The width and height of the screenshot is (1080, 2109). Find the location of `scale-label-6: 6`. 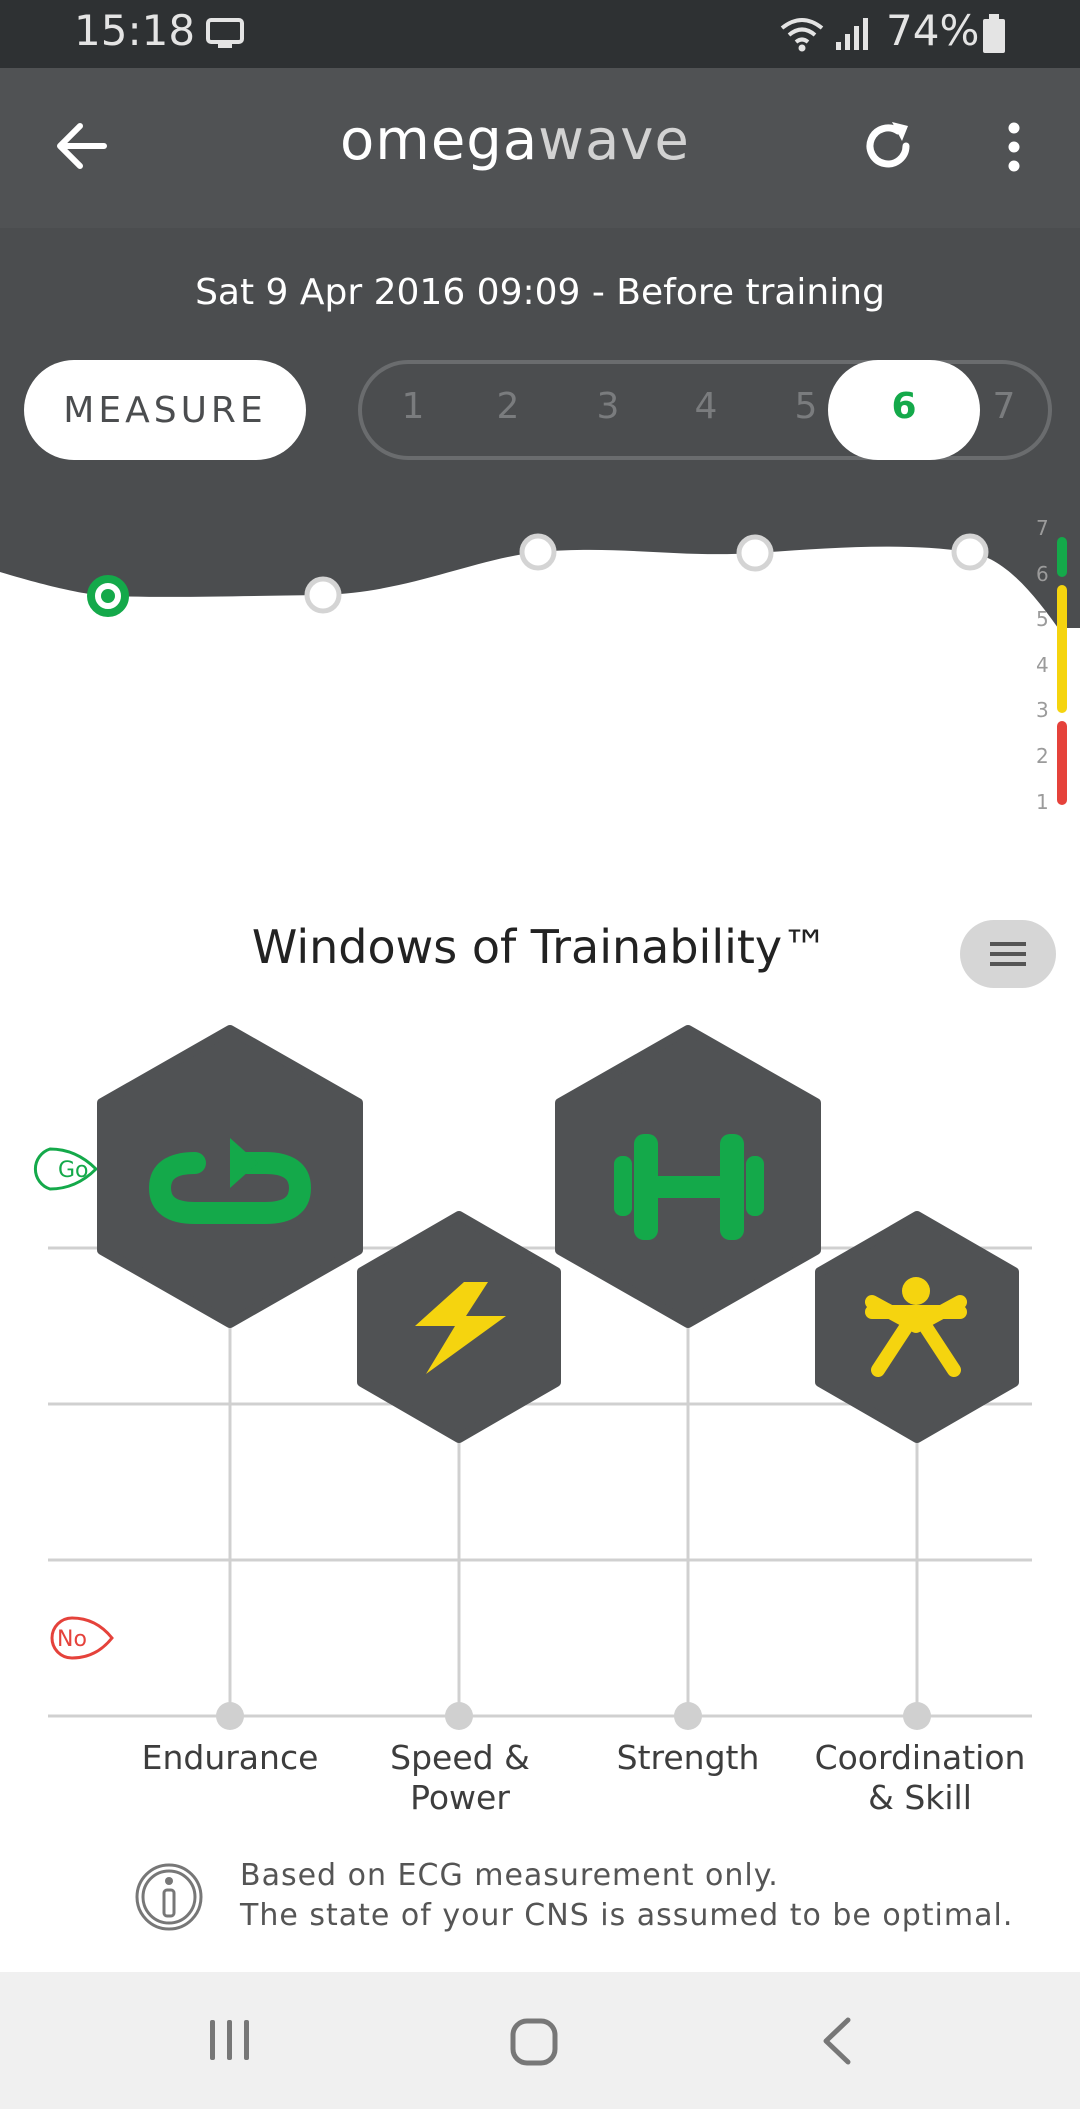

scale-label-6: 6 is located at coordinates (1042, 574).